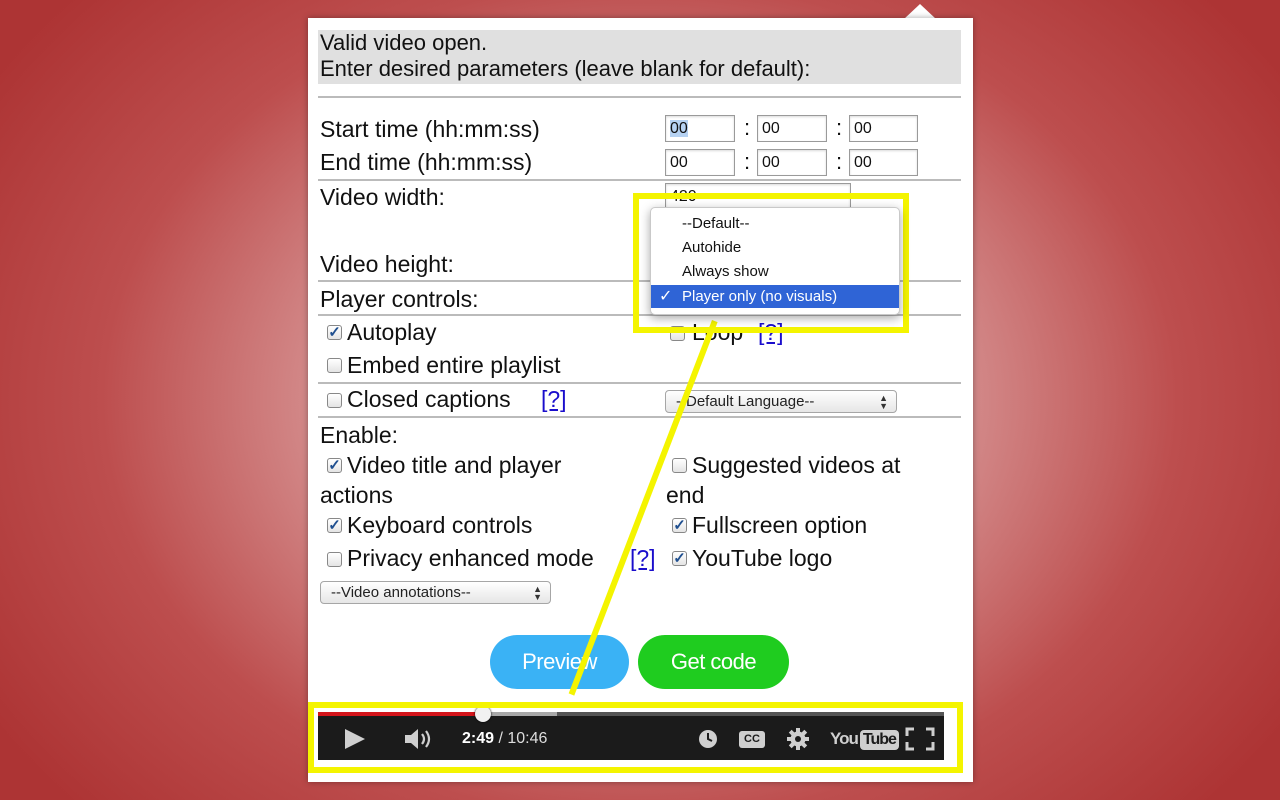  Describe the element at coordinates (429, 399) in the screenshot. I see `captions-label: Closed captions` at that location.